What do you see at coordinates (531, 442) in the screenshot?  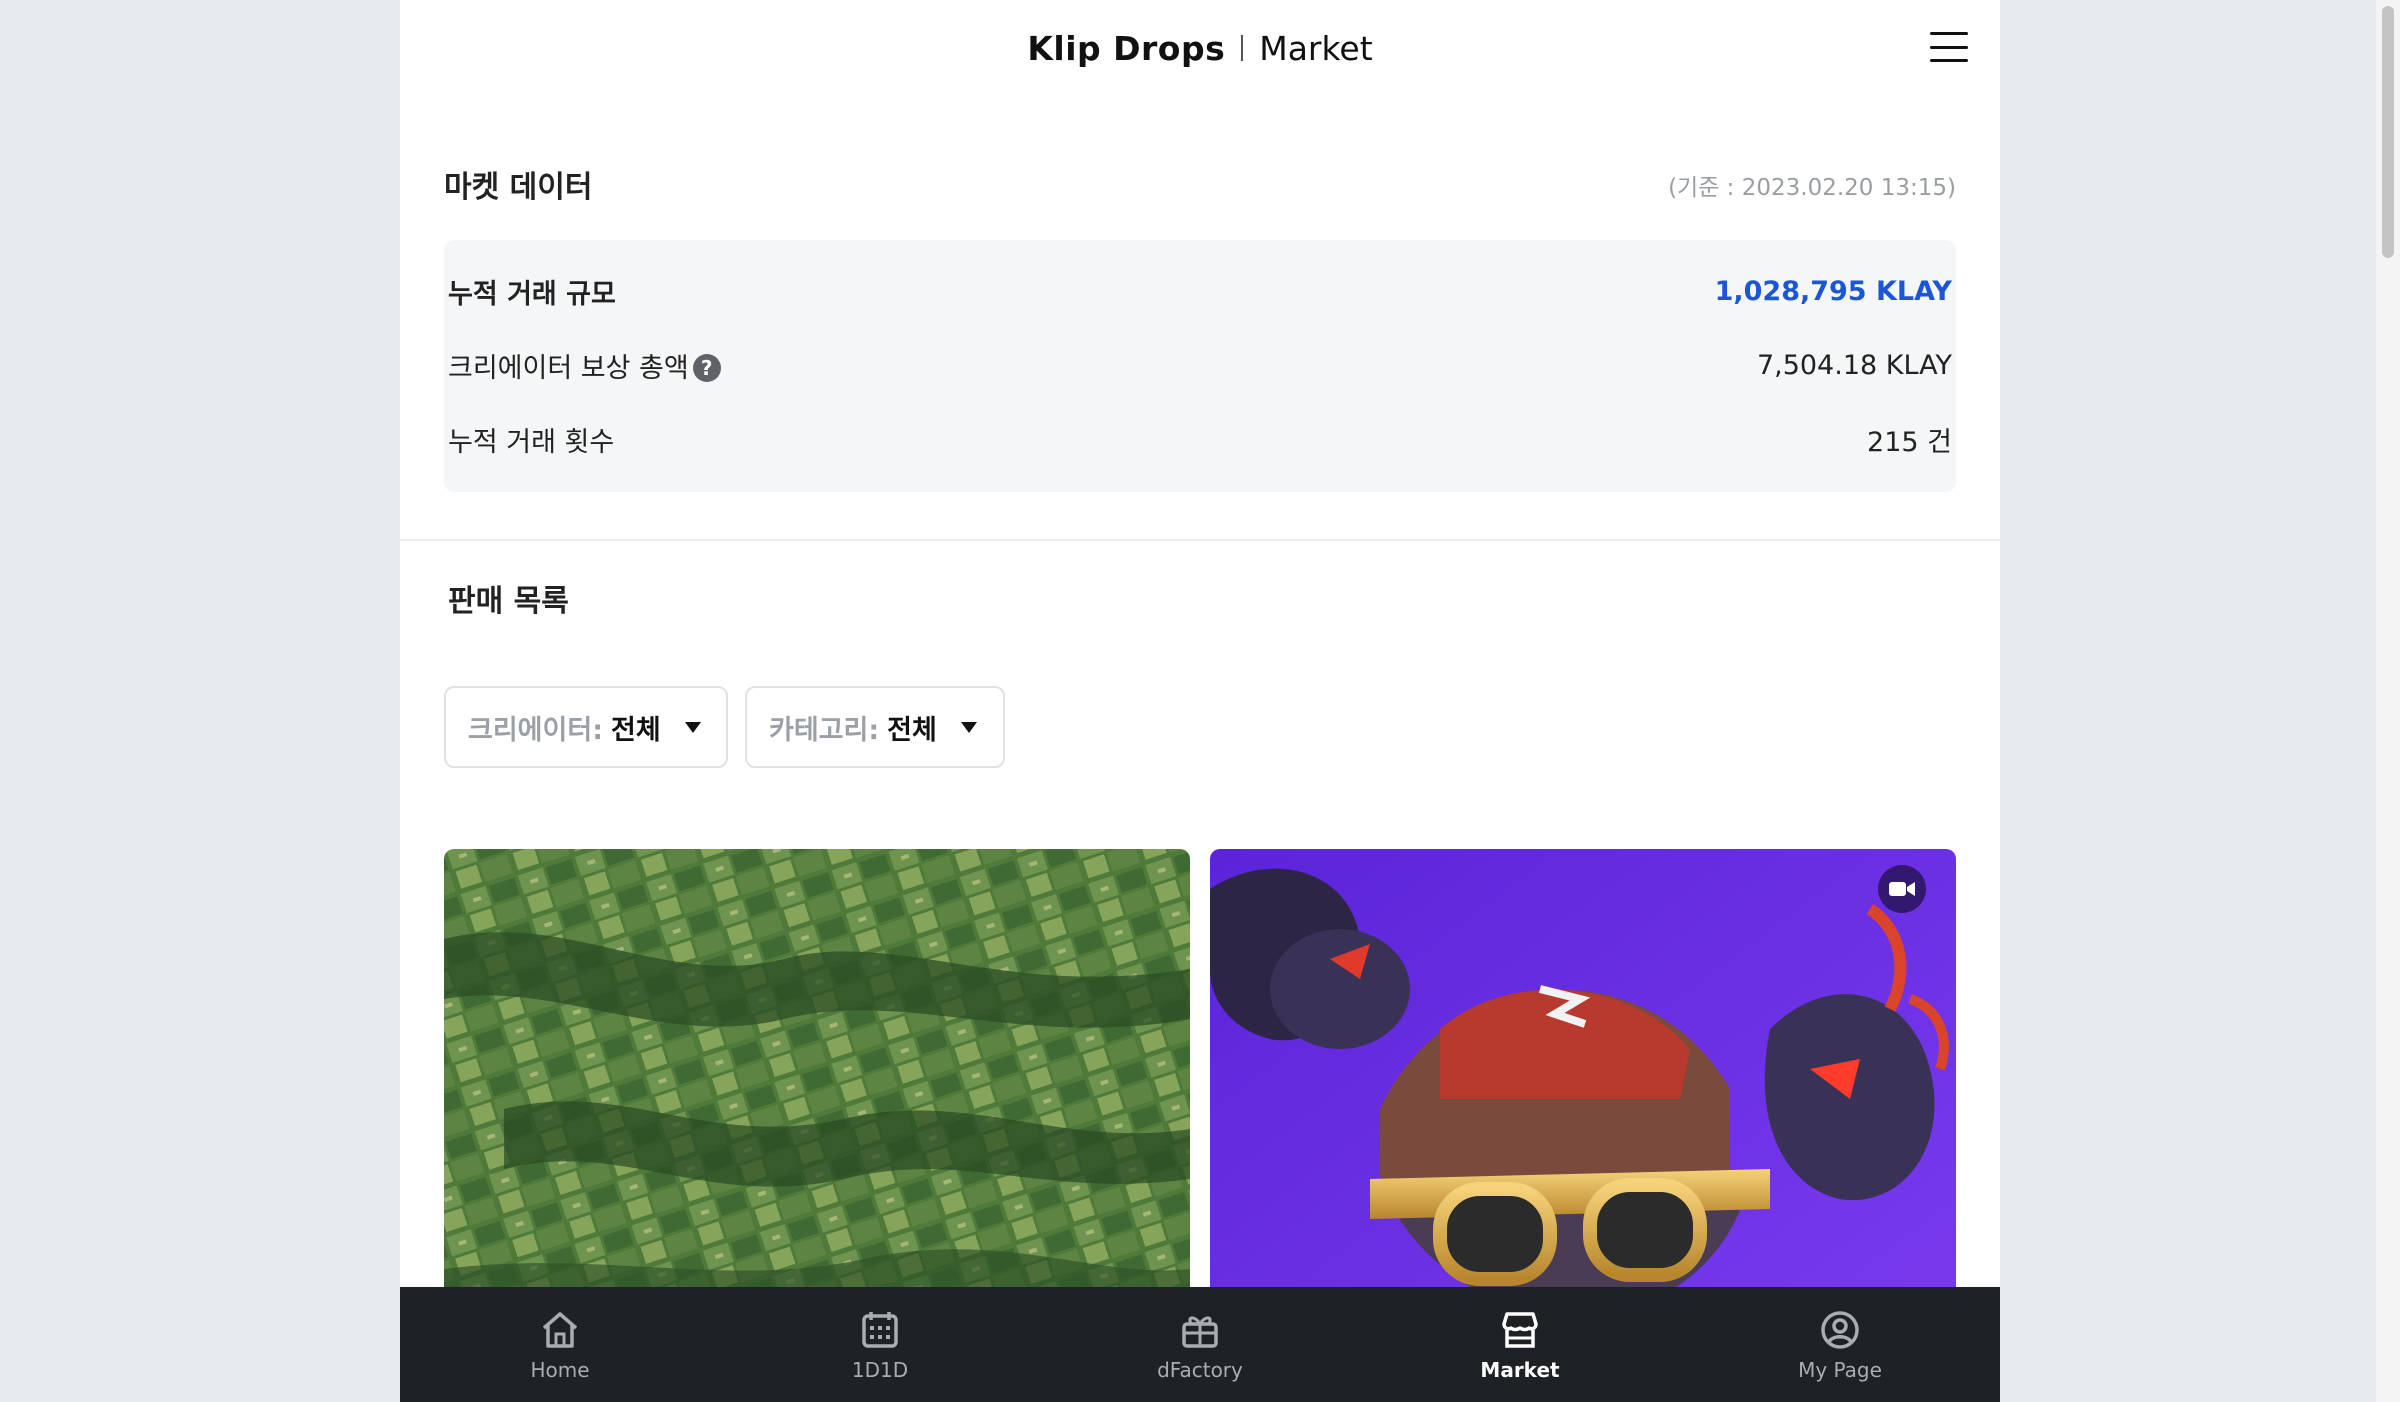 I see `stat-label: 누적 거래 횟수` at bounding box center [531, 442].